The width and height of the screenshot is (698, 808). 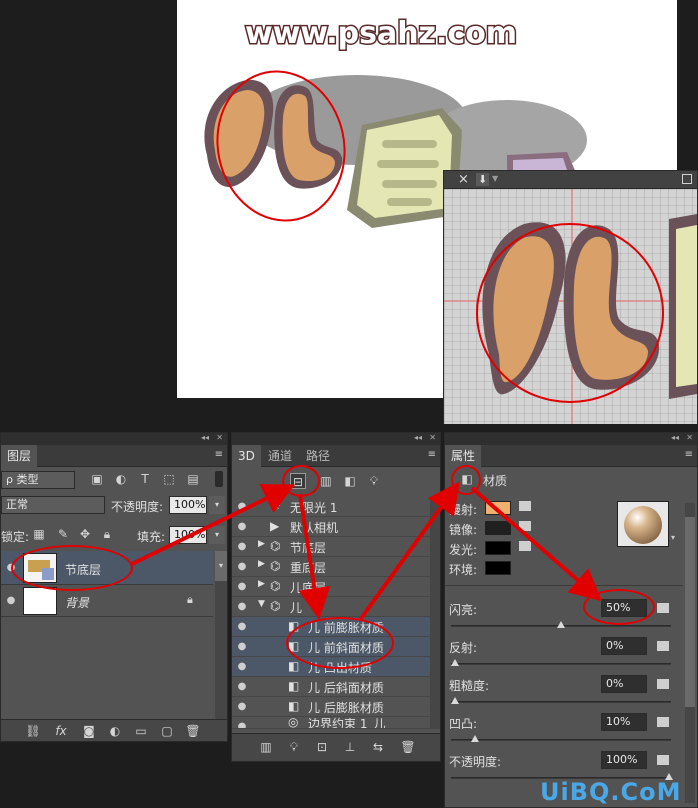 What do you see at coordinates (217, 535) in the screenshot?
I see `fill-dropdown-icon: ▾` at bounding box center [217, 535].